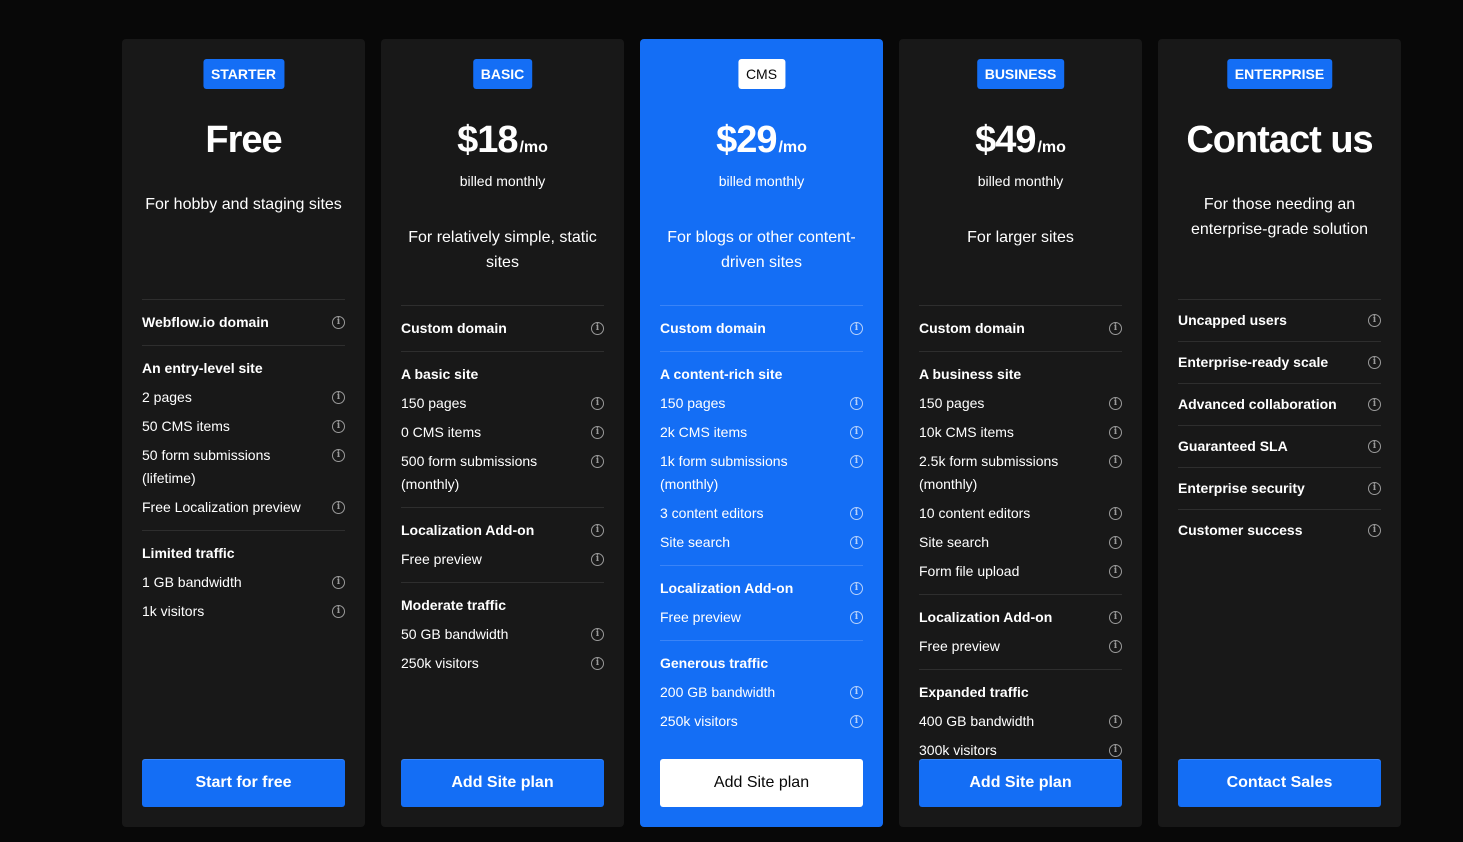 The width and height of the screenshot is (1463, 842). I want to click on feature-item: 3 content editors i, so click(761, 513).